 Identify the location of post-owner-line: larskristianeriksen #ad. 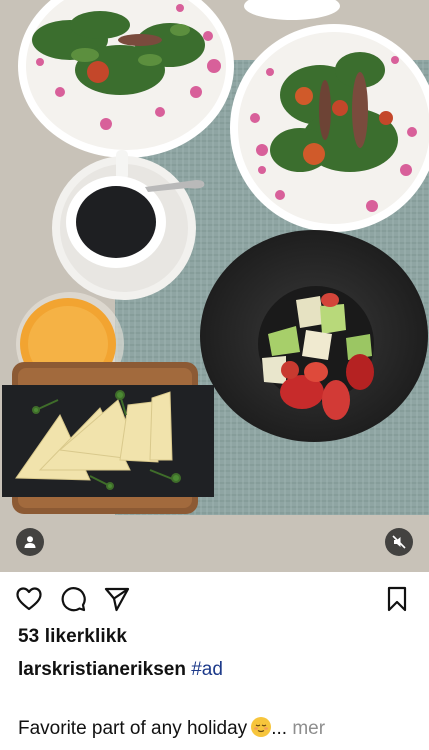
(120, 670).